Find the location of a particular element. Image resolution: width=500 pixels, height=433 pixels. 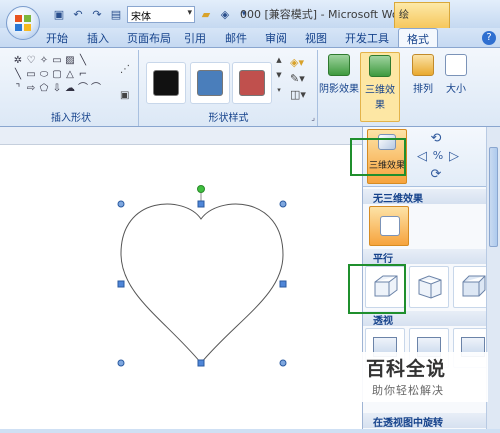

size-button: 大小 is located at coordinates (456, 73).